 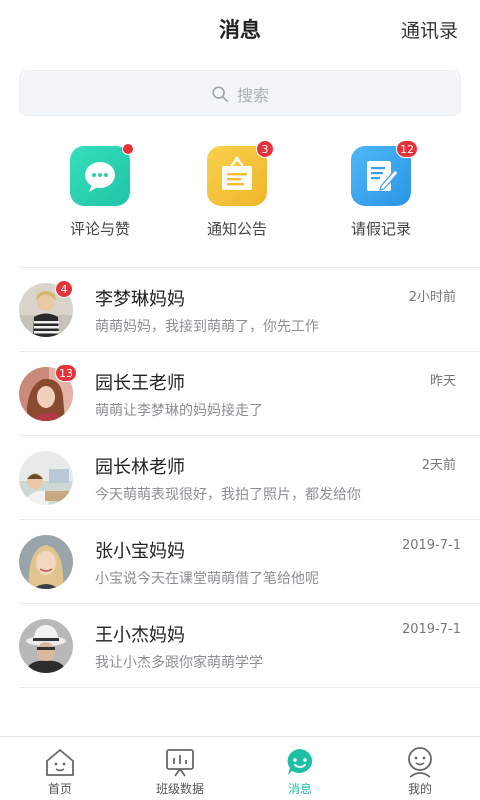 What do you see at coordinates (207, 327) in the screenshot?
I see `message-preview: 萌萌妈妈，我接到萌萌了，你先工作` at bounding box center [207, 327].